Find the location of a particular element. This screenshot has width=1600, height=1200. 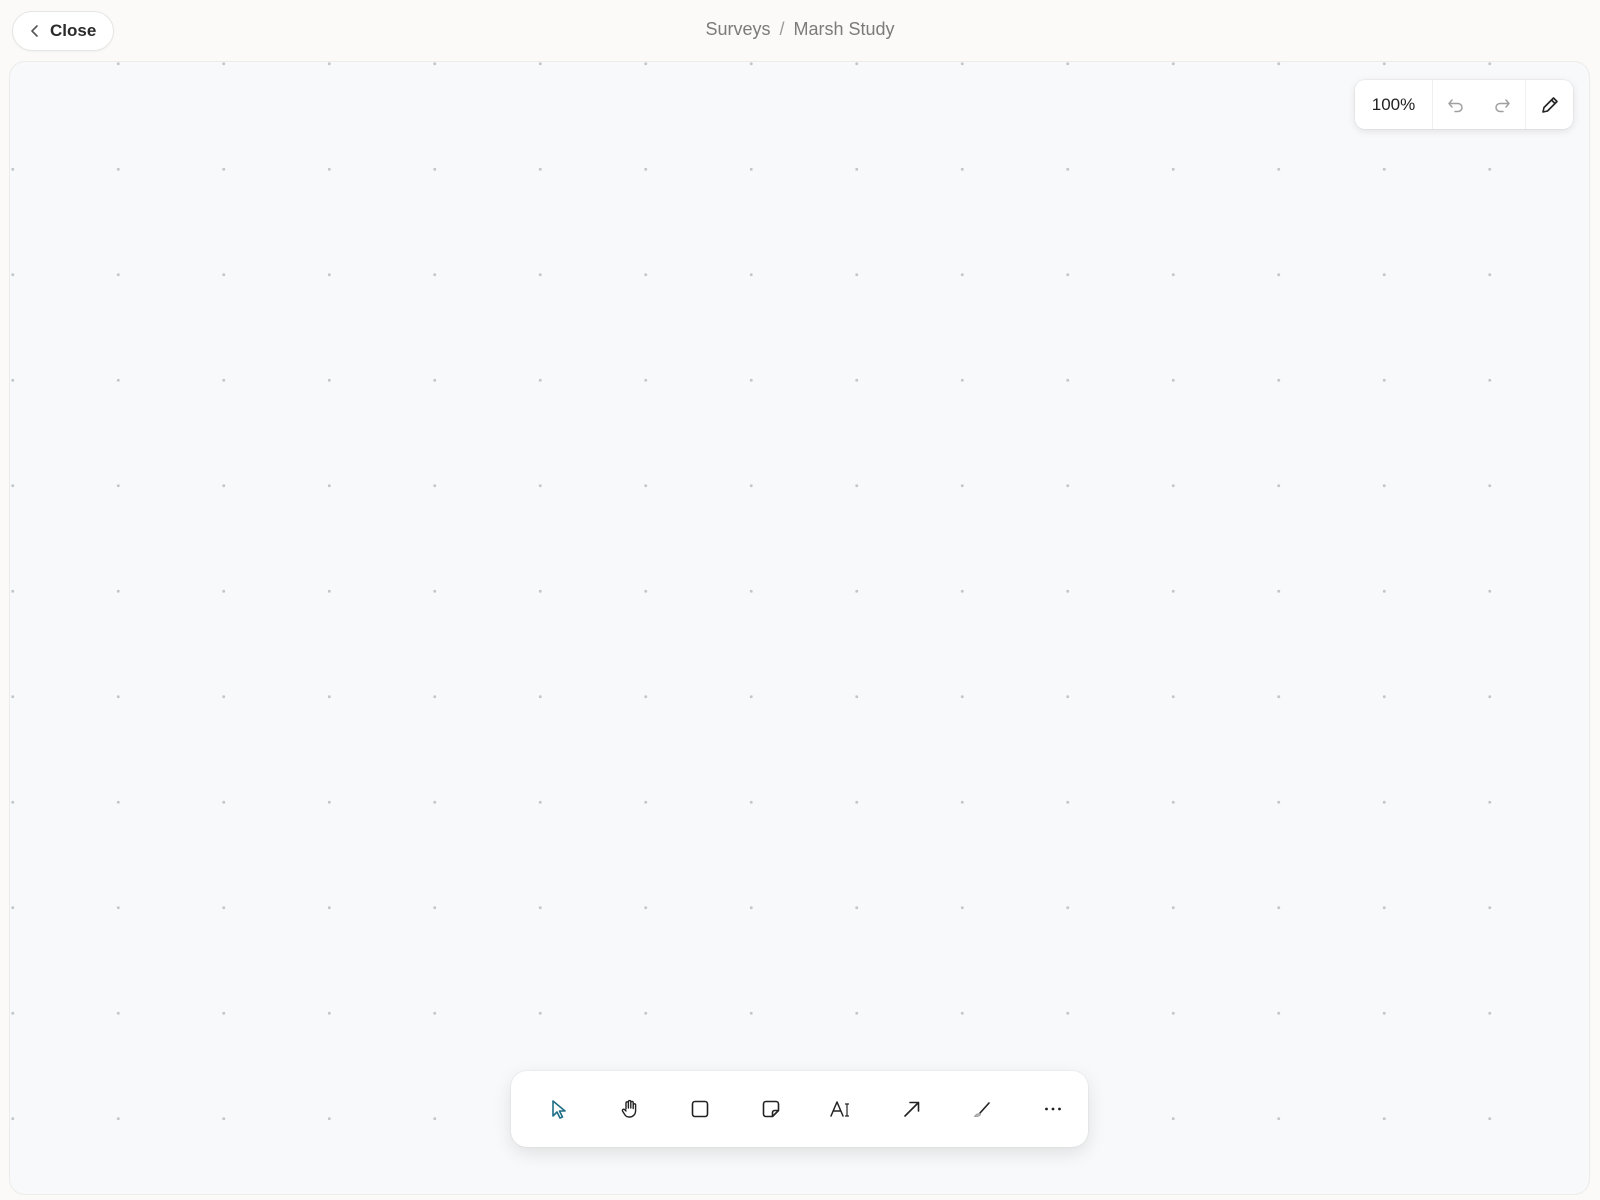

canvas-controls: 100% is located at coordinates (1464, 104).